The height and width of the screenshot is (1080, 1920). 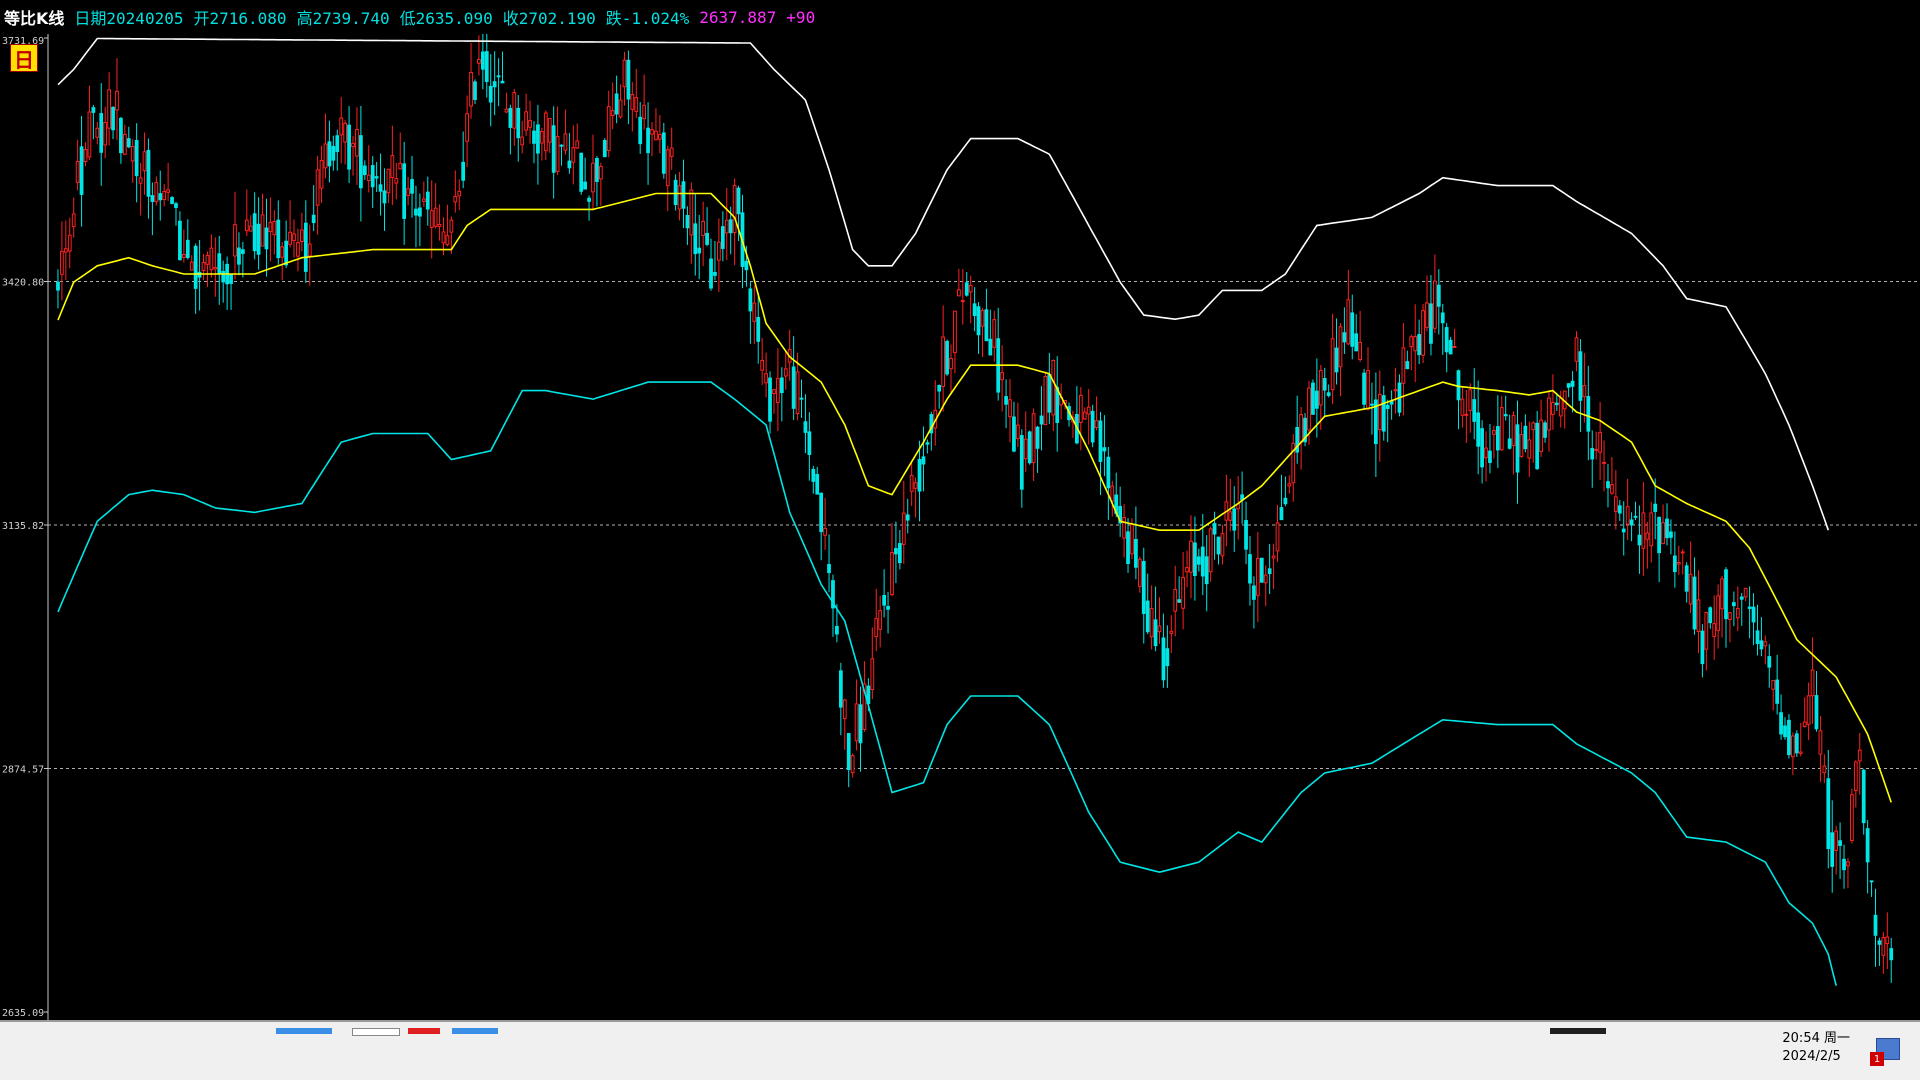 I want to click on y-axis-labels: 3731.69 3420.80 3135.82 2874.57 2635.09, so click(x=25, y=527).